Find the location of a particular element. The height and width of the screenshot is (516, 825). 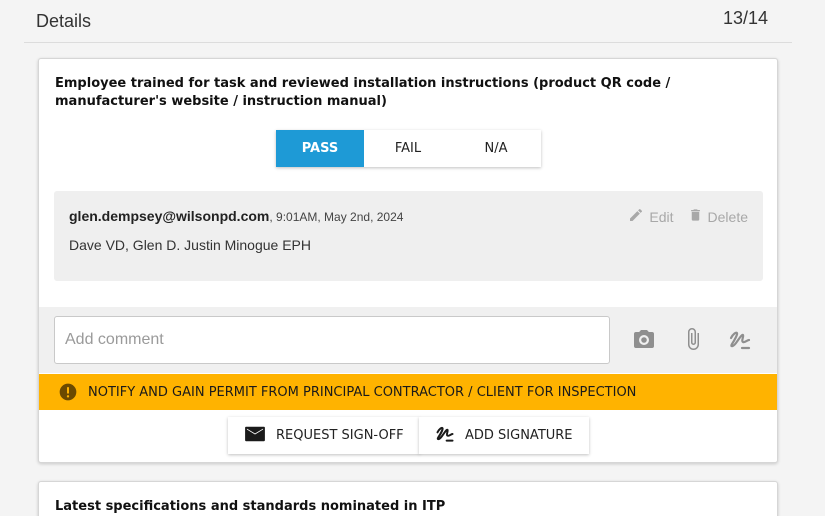

camera-icon is located at coordinates (644, 341).